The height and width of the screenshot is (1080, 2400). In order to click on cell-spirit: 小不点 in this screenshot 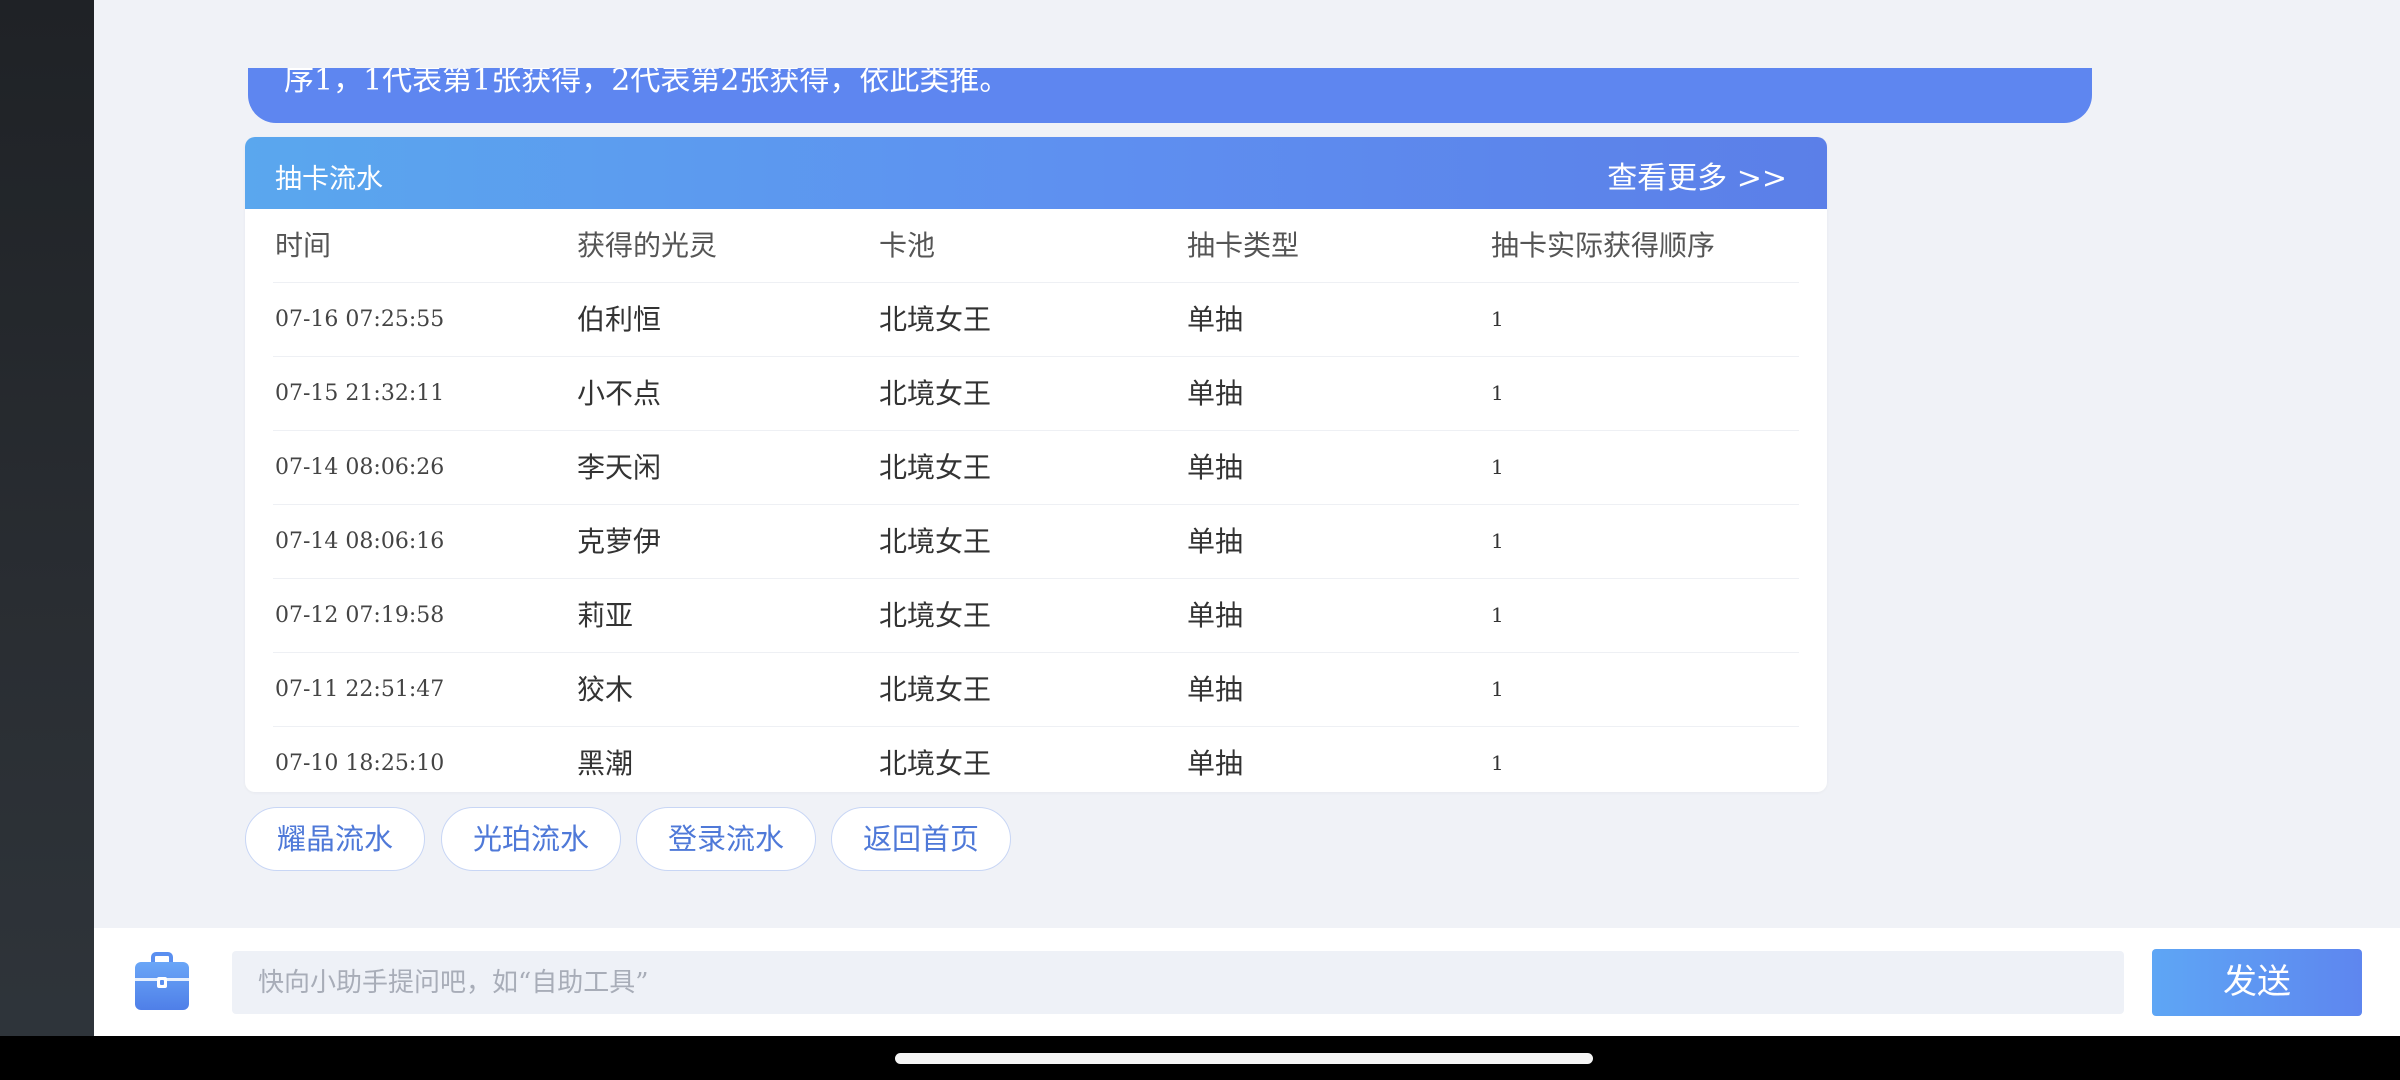, I will do `click(619, 393)`.